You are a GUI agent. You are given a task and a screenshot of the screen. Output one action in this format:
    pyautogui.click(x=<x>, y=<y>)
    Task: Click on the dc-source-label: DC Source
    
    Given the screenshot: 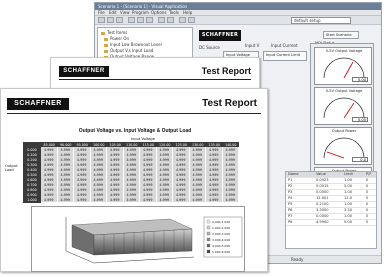 What is the action you would take?
    pyautogui.click(x=209, y=47)
    